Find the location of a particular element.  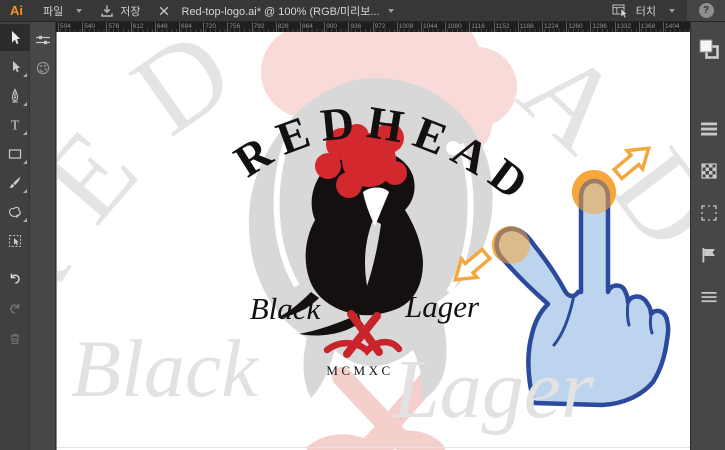

artboard-panel-icon is located at coordinates (708, 213).